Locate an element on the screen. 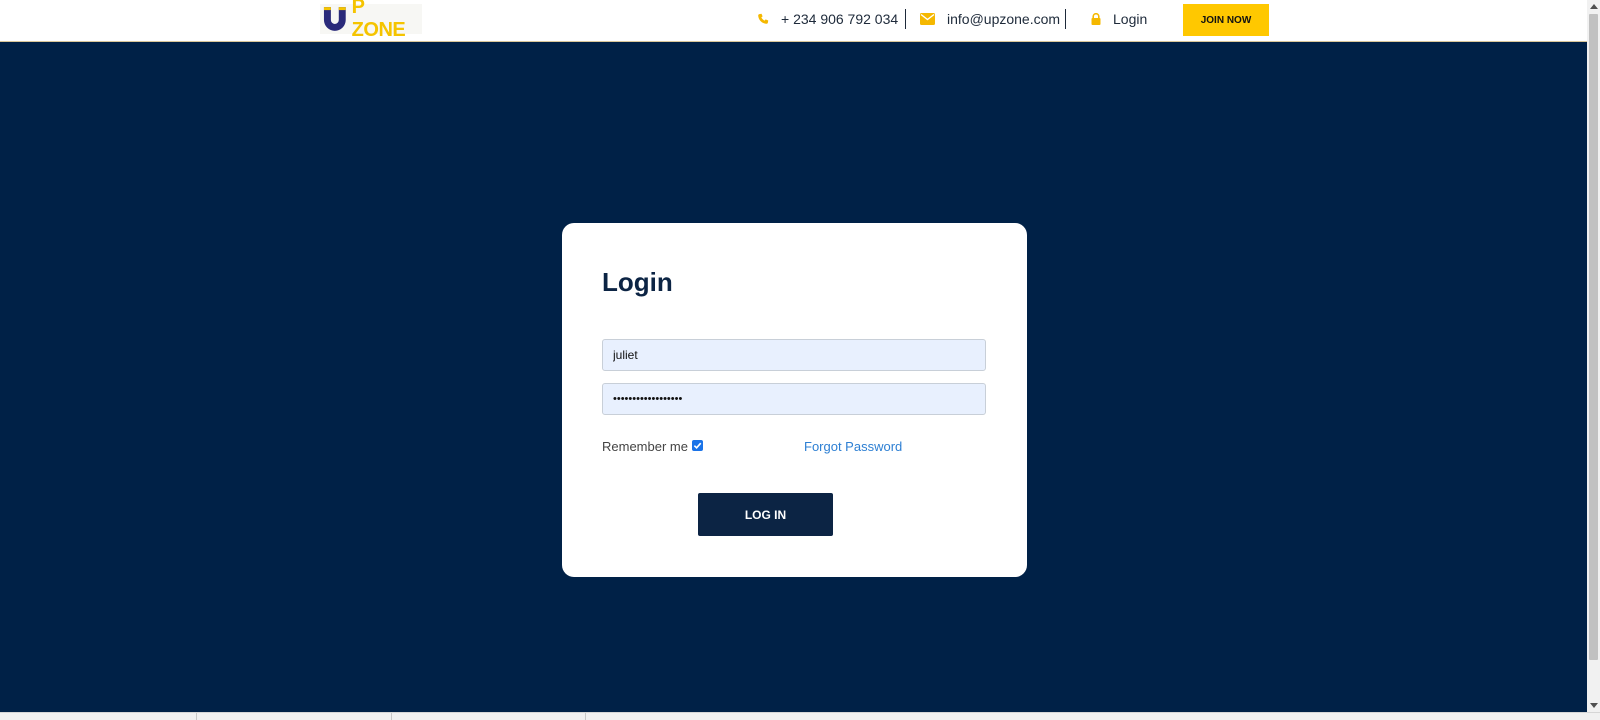 This screenshot has height=720, width=1600. log-in-button: LOG IN is located at coordinates (765, 514).